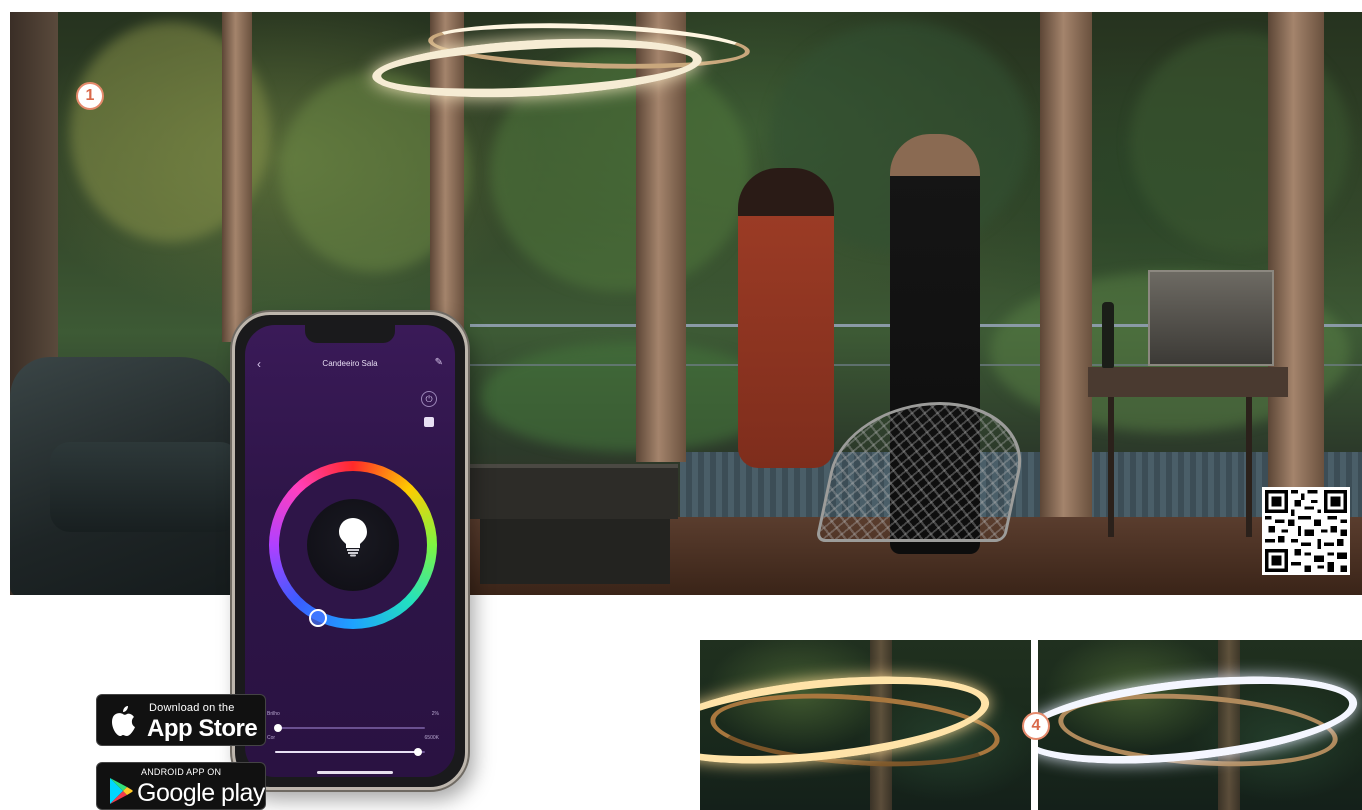 The width and height of the screenshot is (1362, 810). I want to click on wire-chair, so click(925, 472).